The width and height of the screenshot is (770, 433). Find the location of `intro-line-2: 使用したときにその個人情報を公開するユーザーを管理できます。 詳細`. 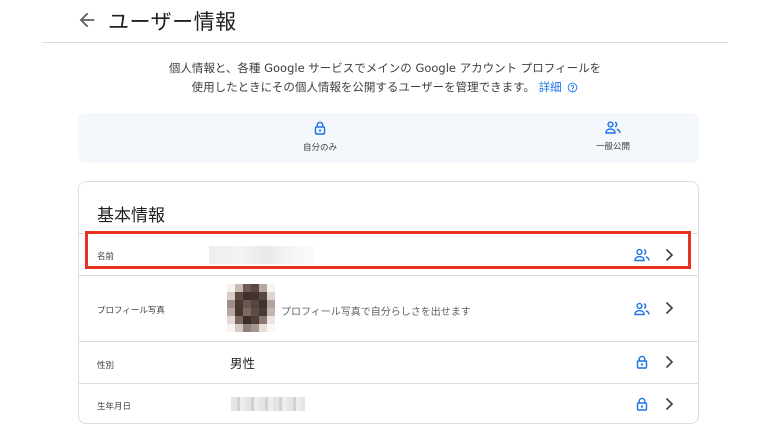

intro-line-2: 使用したときにその個人情報を公開するユーザーを管理できます。 詳細 is located at coordinates (385, 87).